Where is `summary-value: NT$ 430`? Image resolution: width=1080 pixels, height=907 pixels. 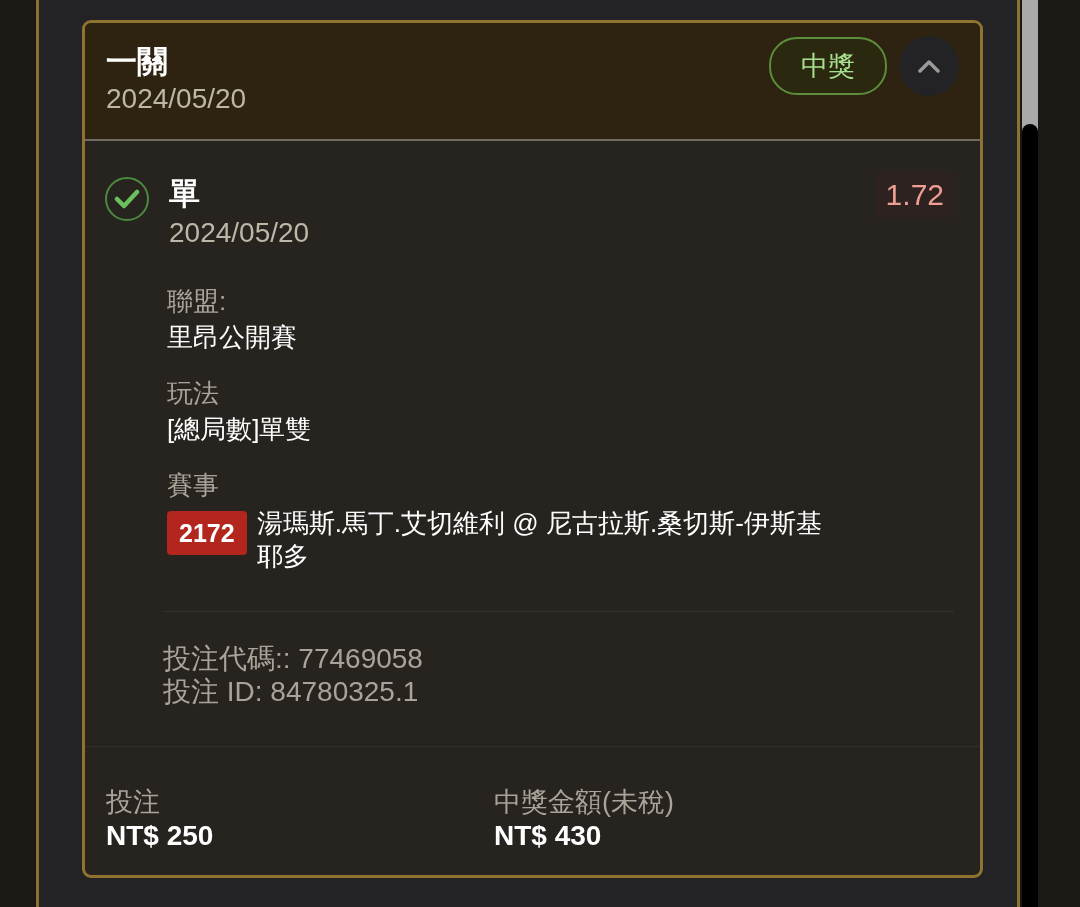
summary-value: NT$ 430 is located at coordinates (548, 836).